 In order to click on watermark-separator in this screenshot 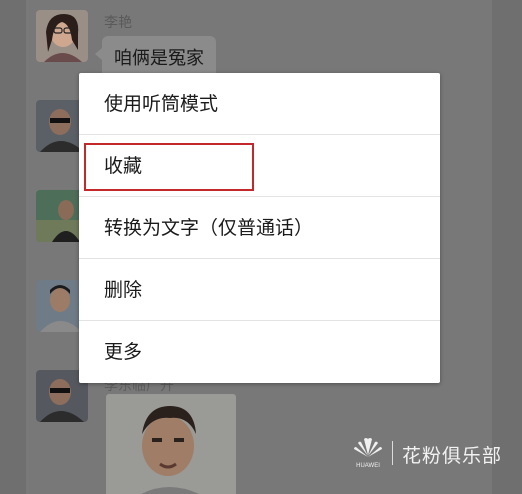, I will do `click(392, 453)`.